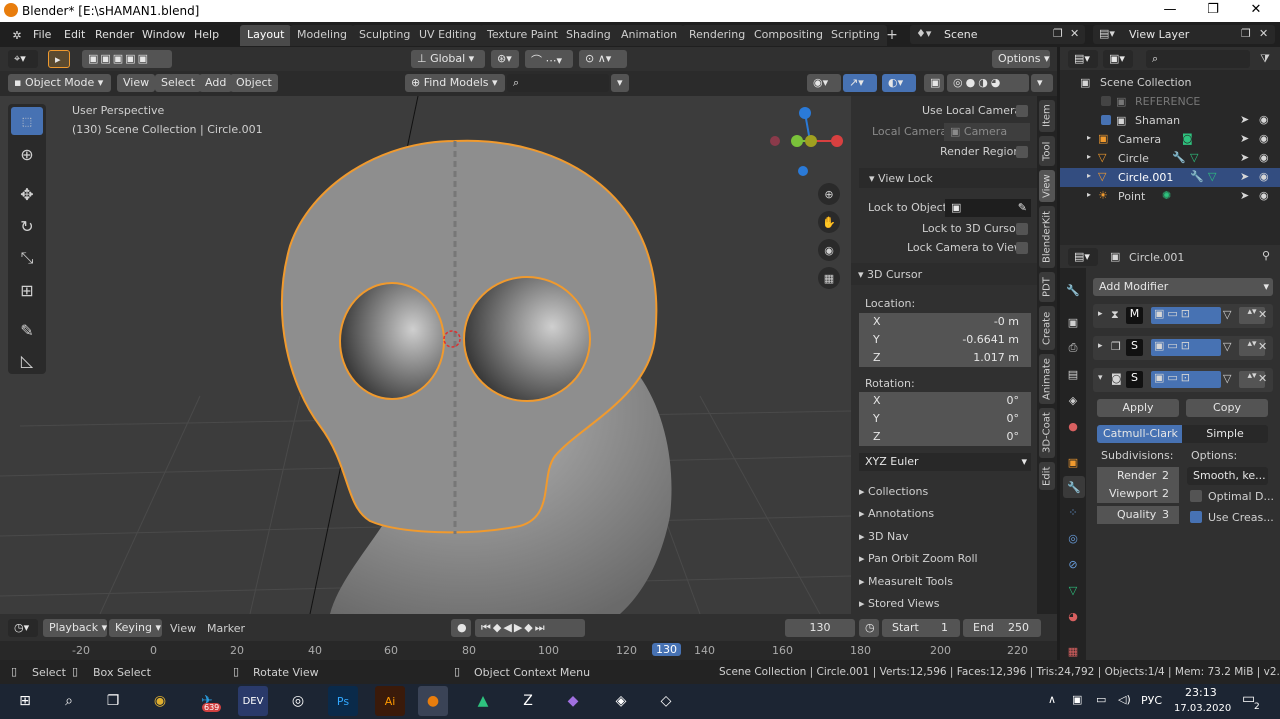 This screenshot has width=1280, height=719. I want to click on display-mode-icon: ▣▾, so click(1118, 59).